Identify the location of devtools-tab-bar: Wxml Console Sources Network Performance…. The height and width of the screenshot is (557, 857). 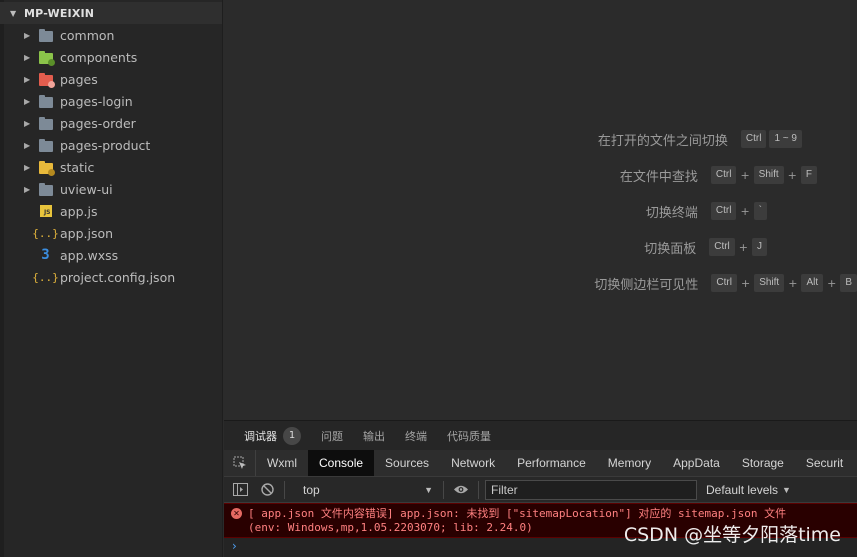
(540, 463).